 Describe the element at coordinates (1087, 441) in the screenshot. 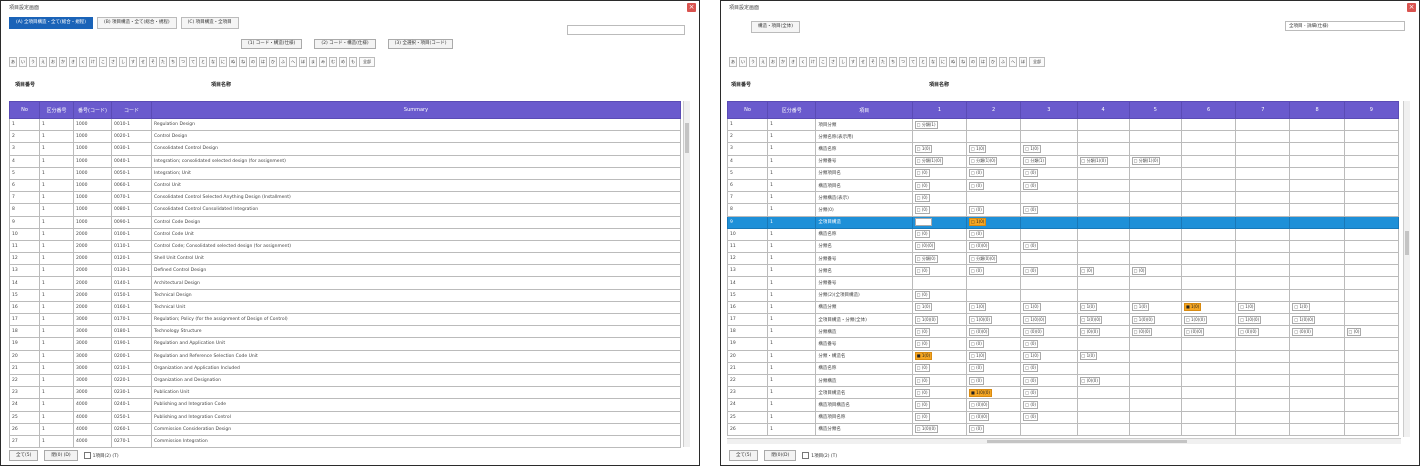

I see `right-hscroll-thumb` at that location.